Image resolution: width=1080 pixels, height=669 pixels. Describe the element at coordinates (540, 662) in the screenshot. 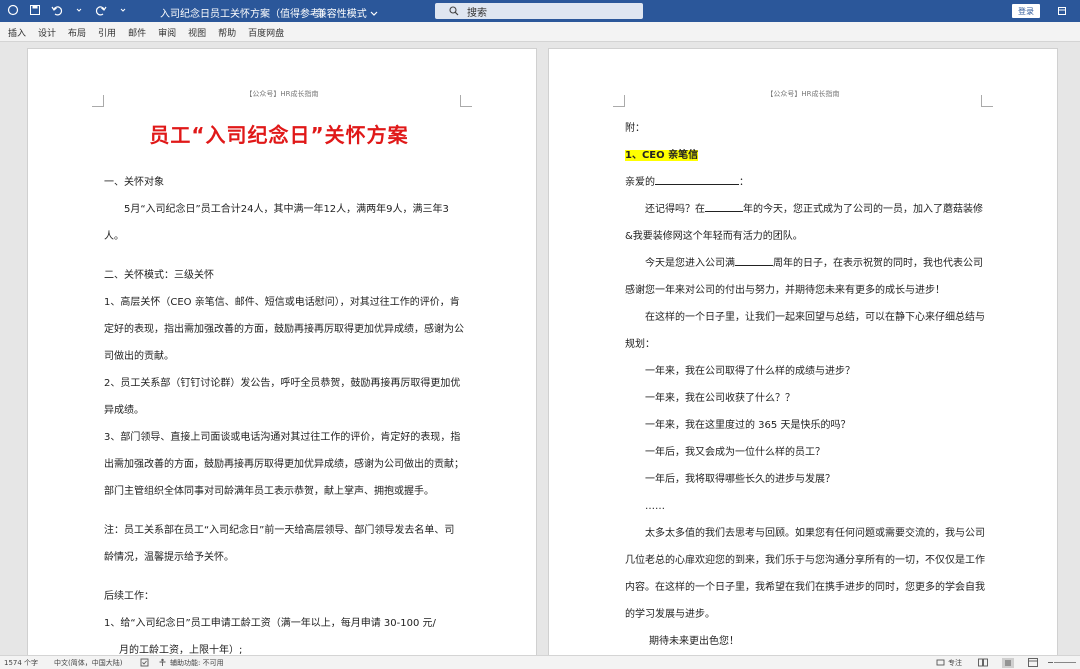

I see `status-bar: 1574 个字 中文(简体，中国大陆) 辅助功能: 不可用 专注` at that location.